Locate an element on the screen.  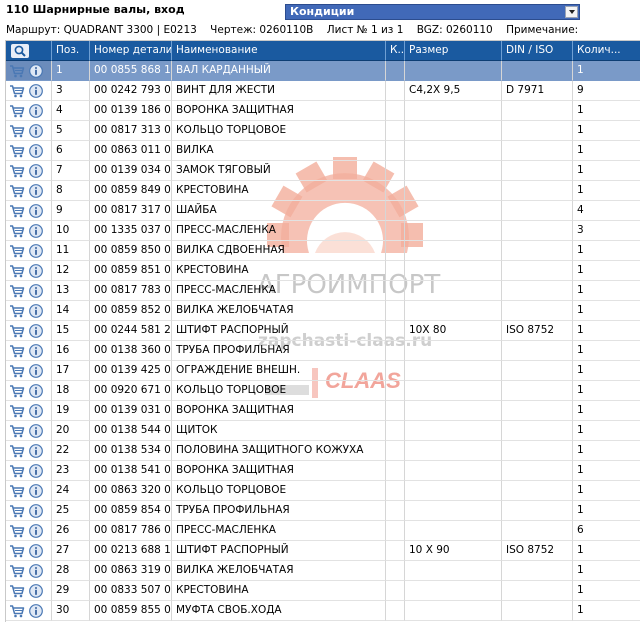
table-row: 25 00 0859 854 0 ТРУБА ПРОФИЛЬНАЯ 1 is located at coordinates (323, 511).